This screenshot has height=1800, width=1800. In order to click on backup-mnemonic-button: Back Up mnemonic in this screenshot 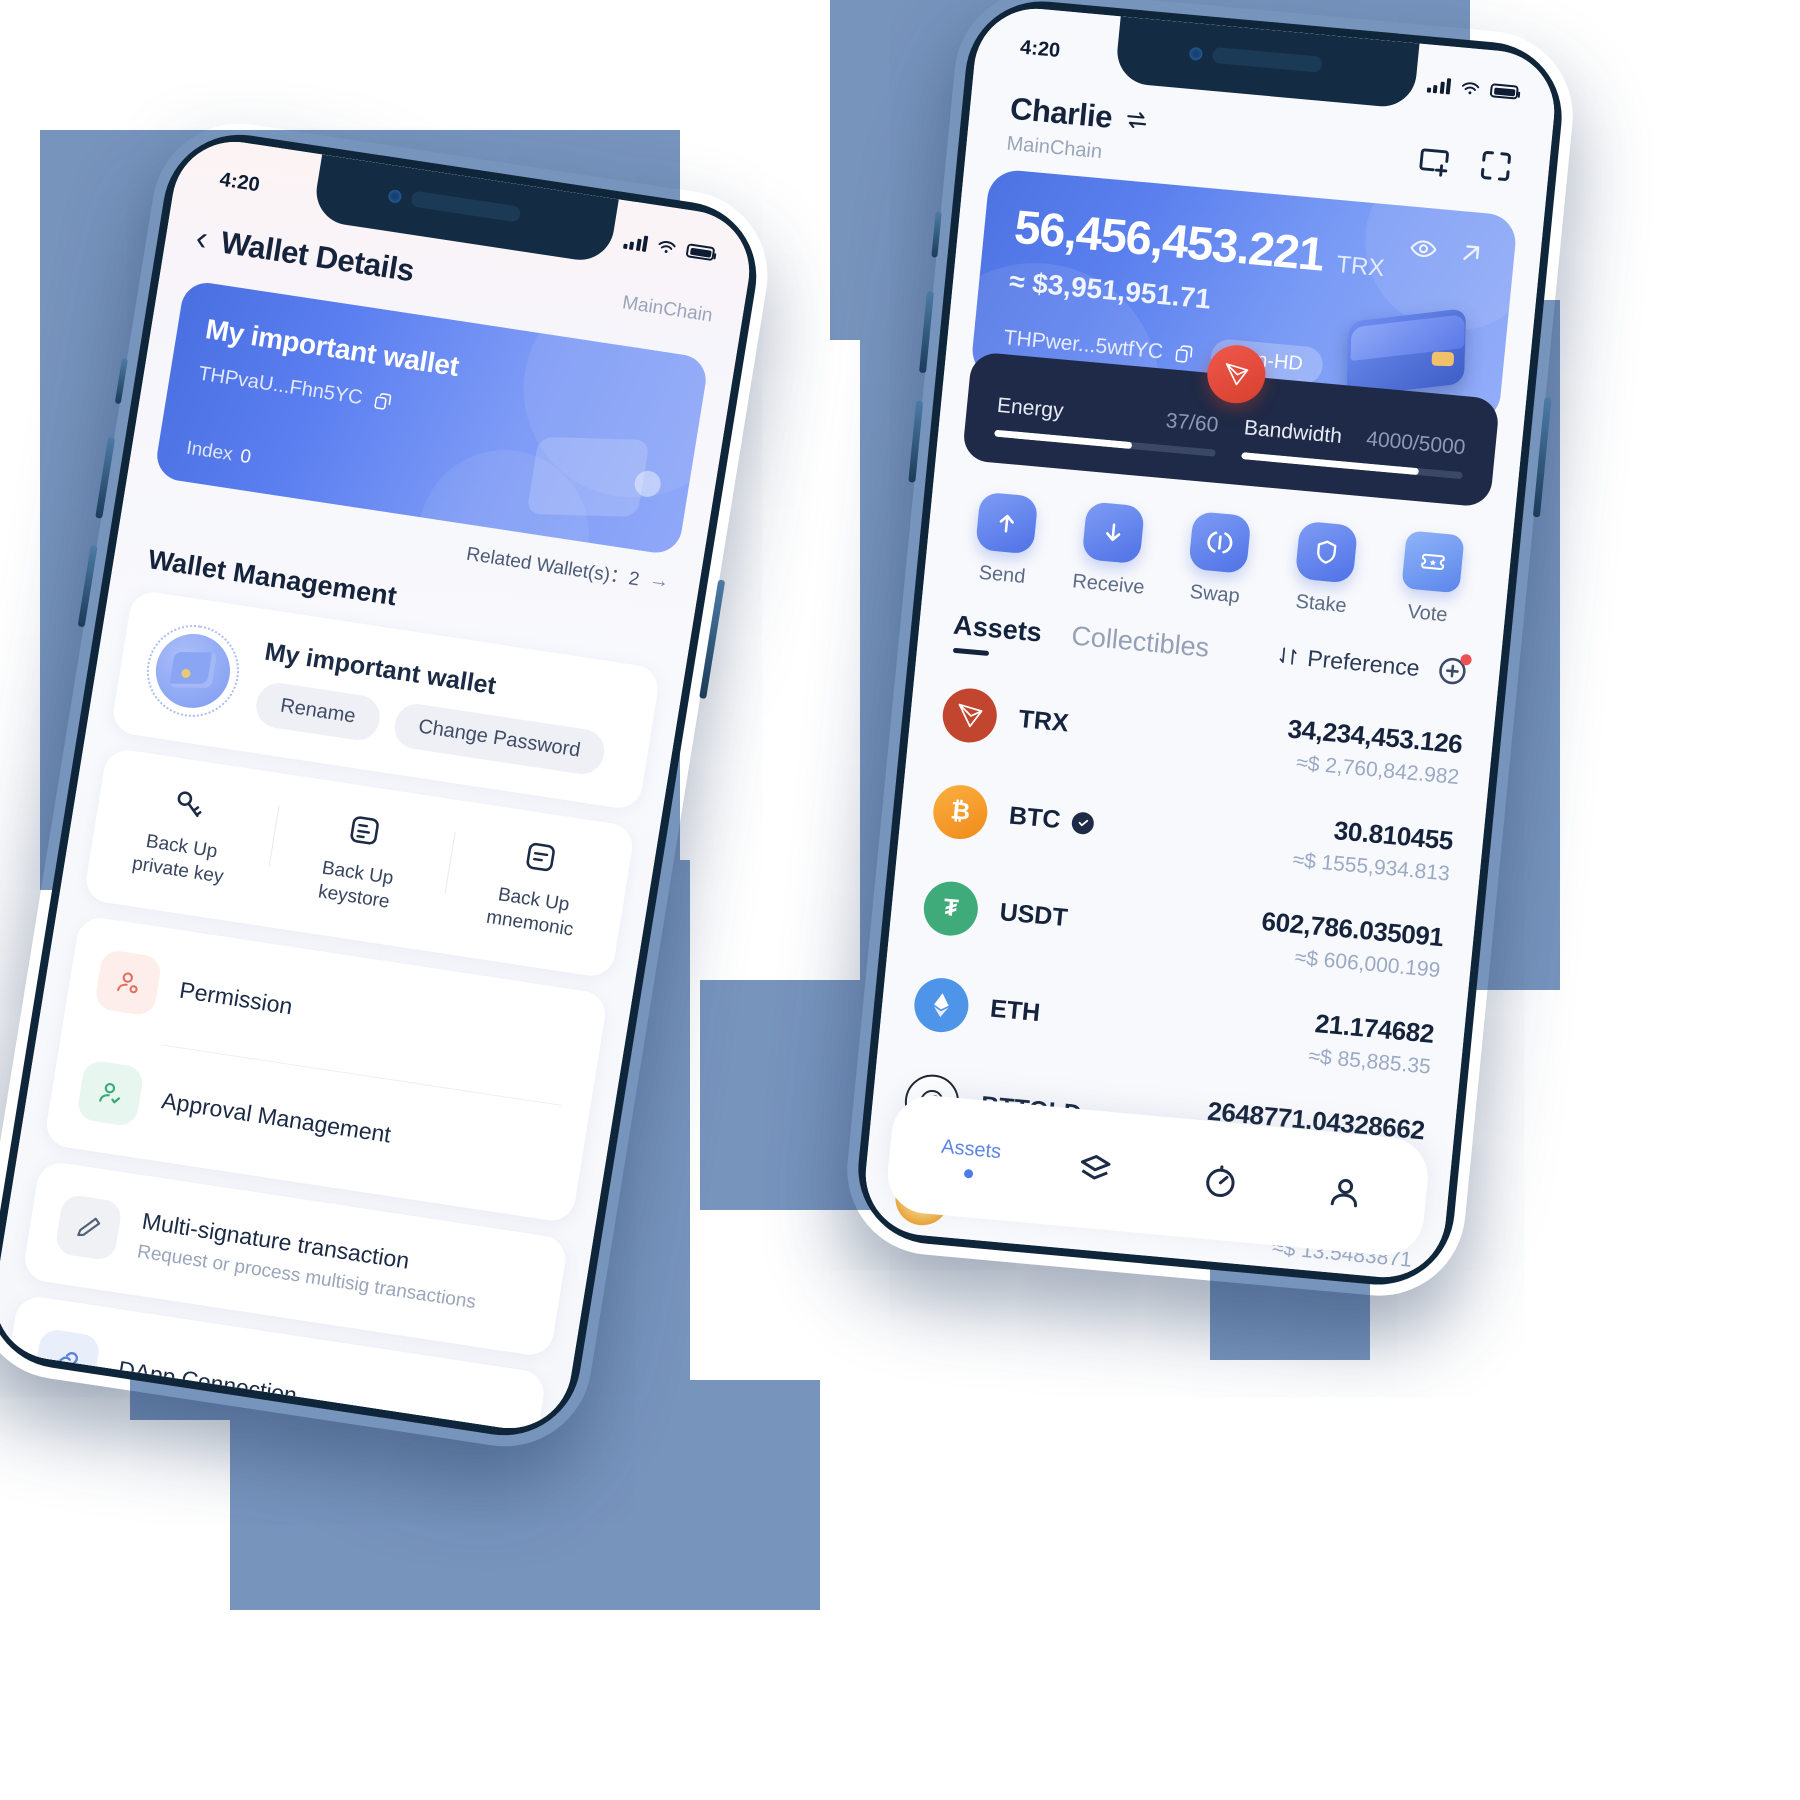, I will do `click(536, 887)`.